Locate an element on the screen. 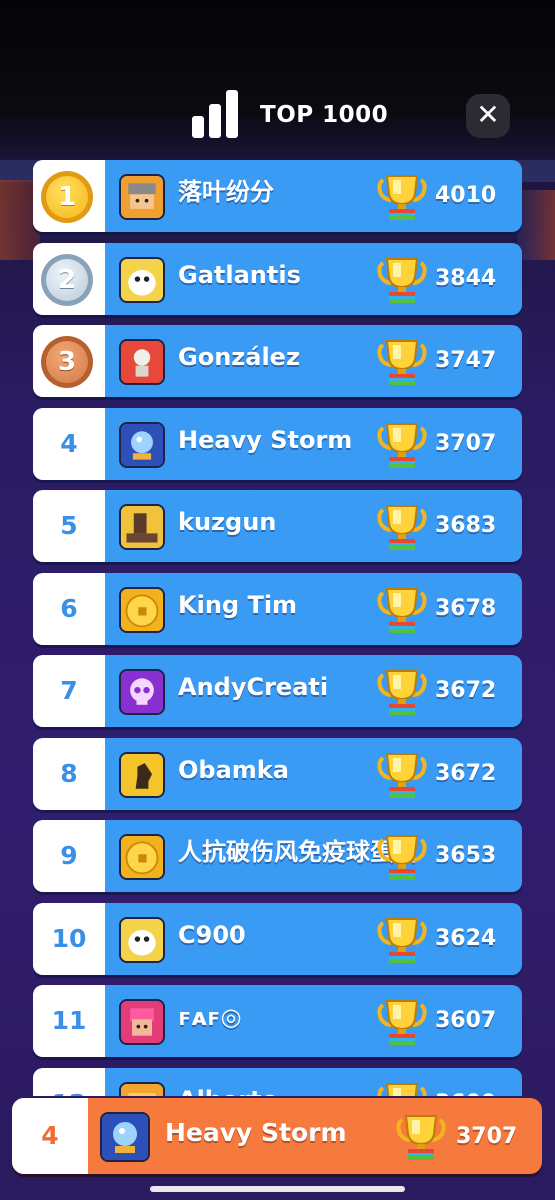  background-scenery-right is located at coordinates (536, 225).